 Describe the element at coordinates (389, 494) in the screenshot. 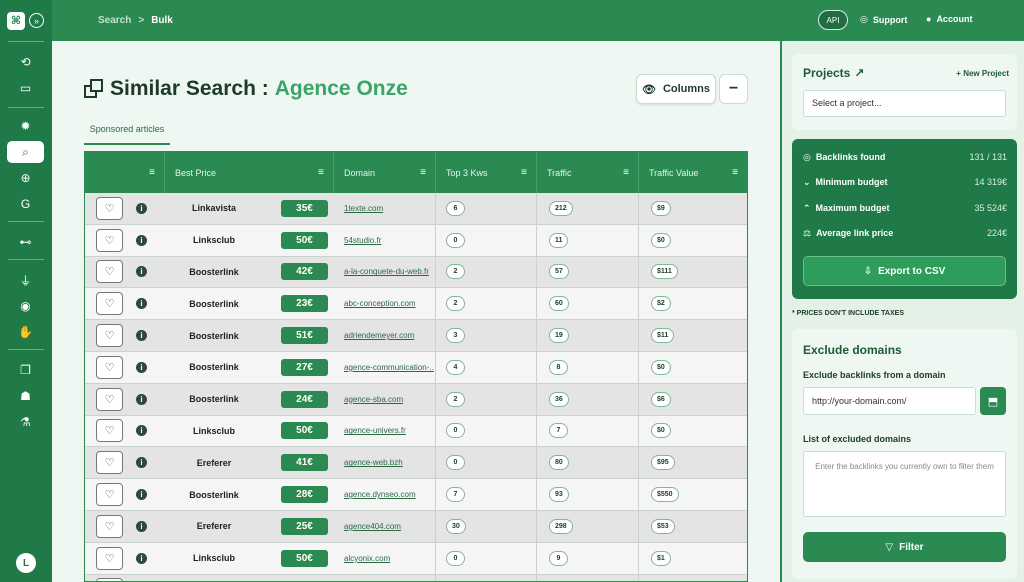

I see `domain-link: agence.dynseo.com` at that location.